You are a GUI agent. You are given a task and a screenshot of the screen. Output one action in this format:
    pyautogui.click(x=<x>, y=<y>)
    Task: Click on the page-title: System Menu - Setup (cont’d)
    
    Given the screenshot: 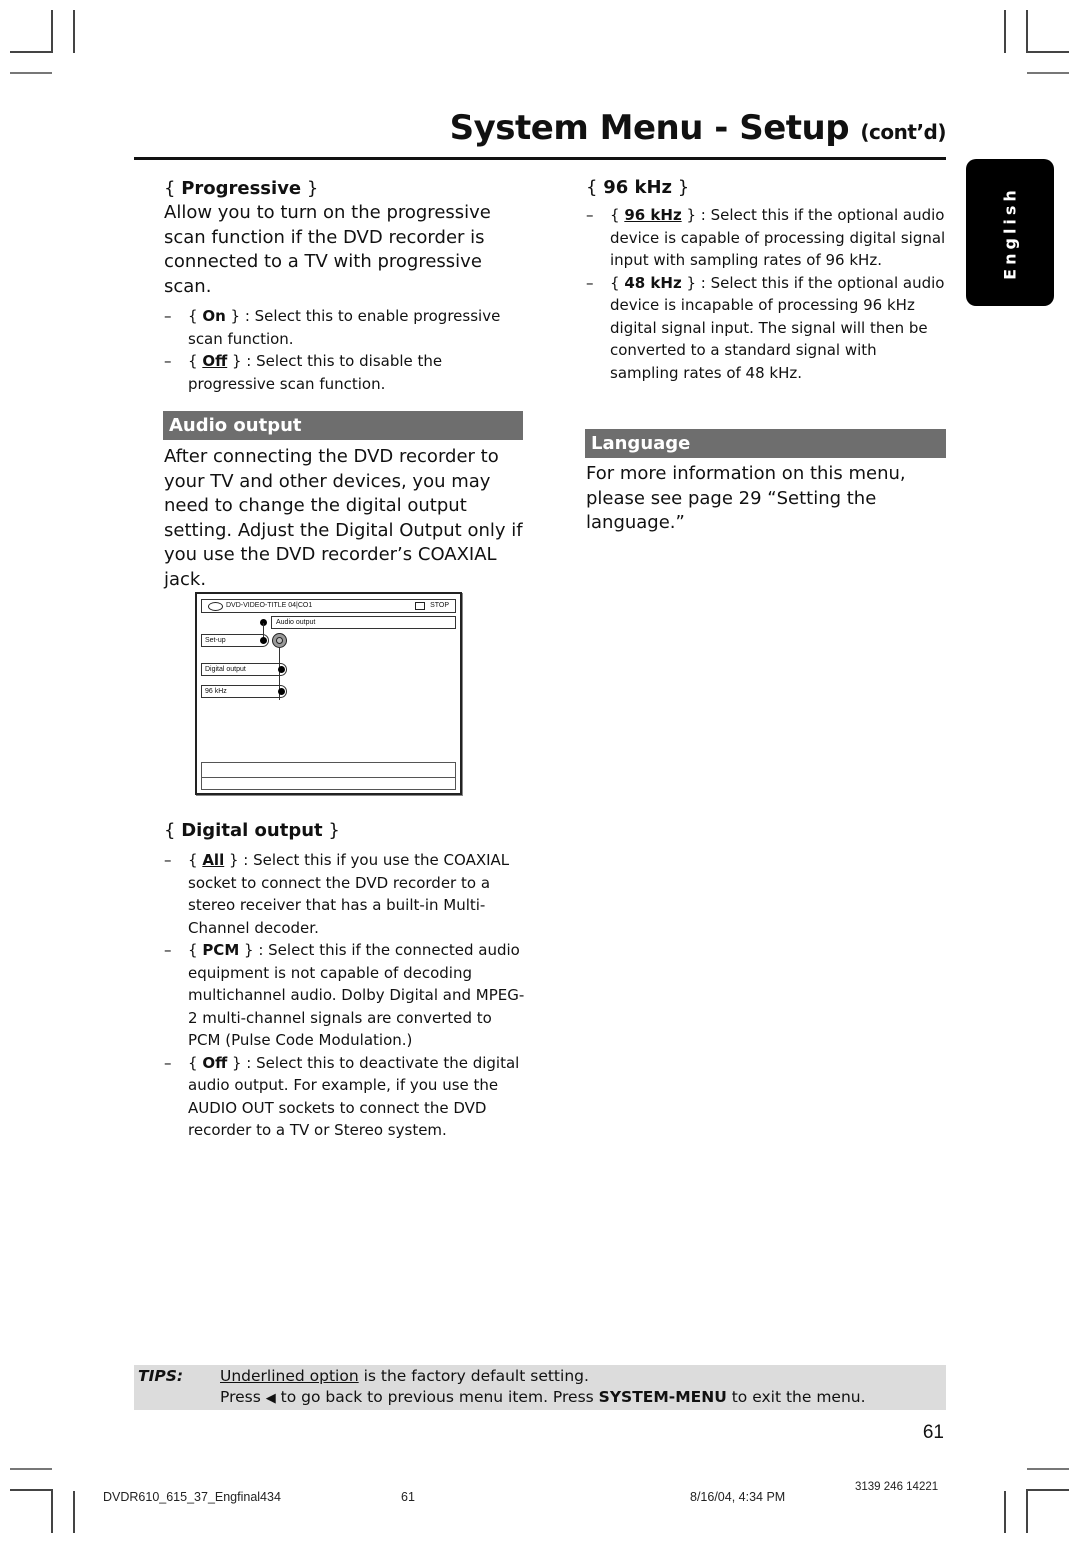 What is the action you would take?
    pyautogui.click(x=698, y=128)
    